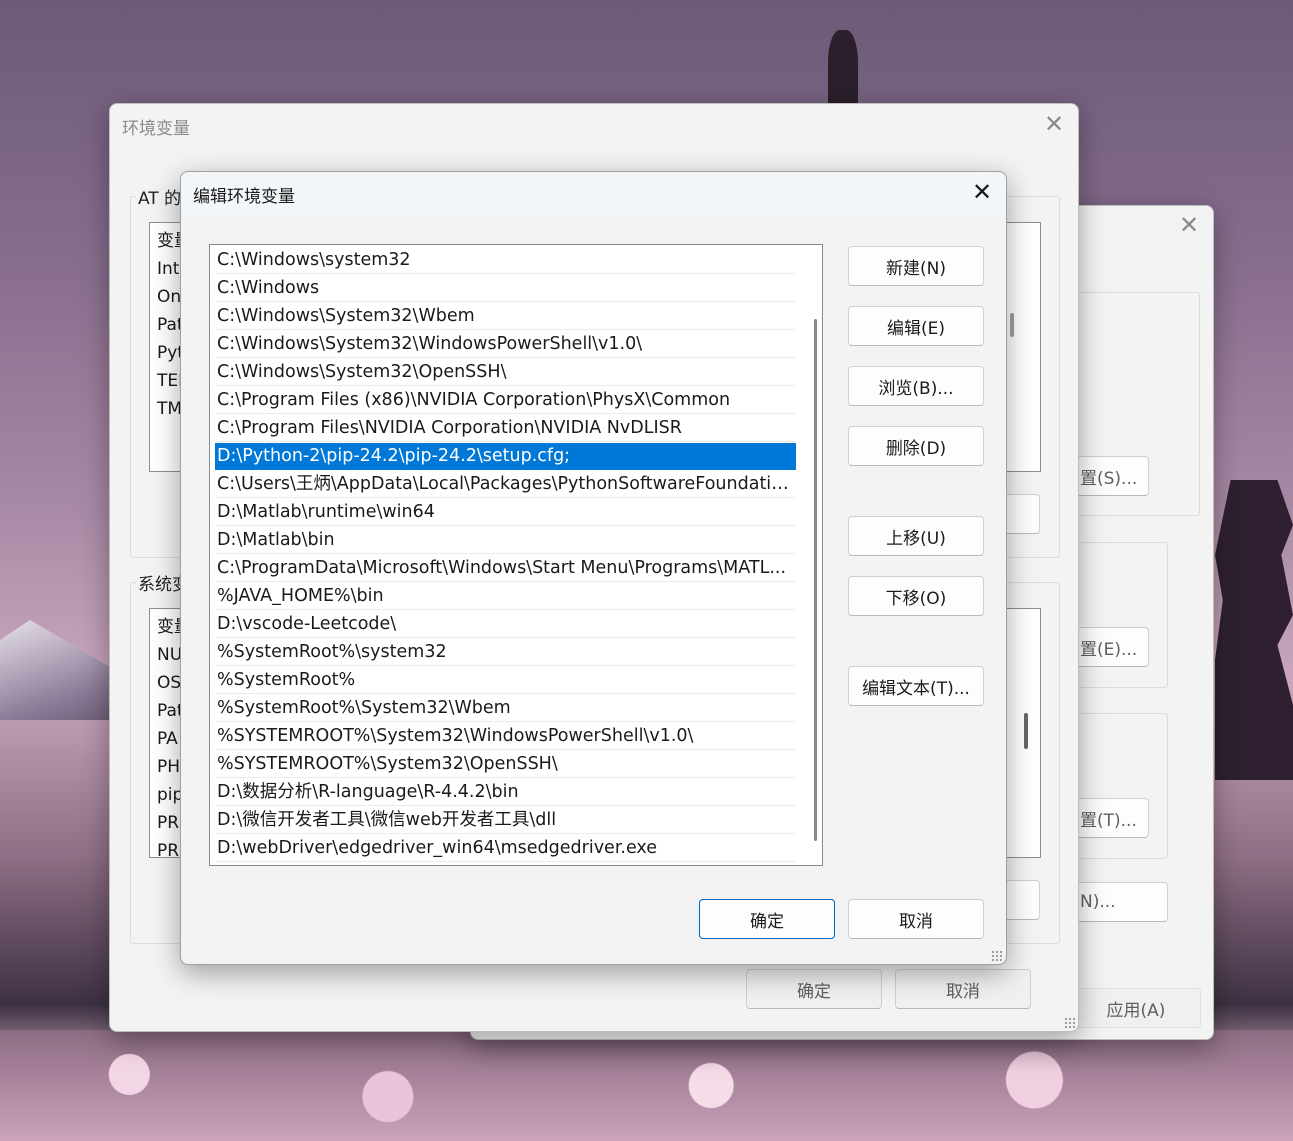  Describe the element at coordinates (916, 326) in the screenshot. I see `edit-button: 编辑(E)` at that location.